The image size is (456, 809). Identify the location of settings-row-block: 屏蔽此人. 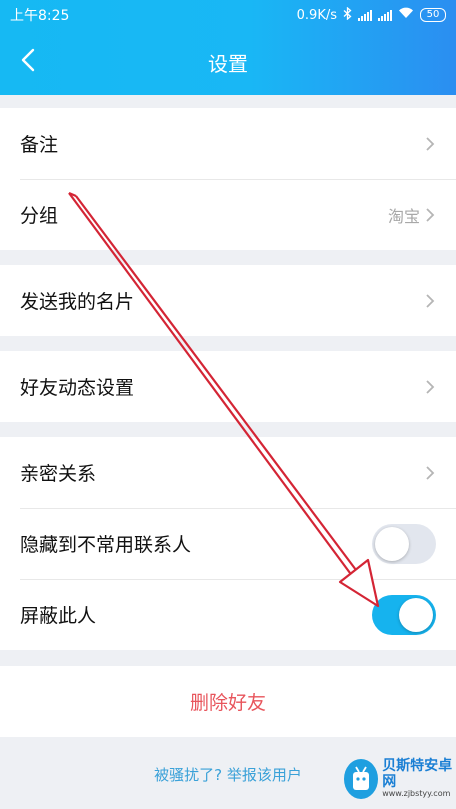
(228, 614).